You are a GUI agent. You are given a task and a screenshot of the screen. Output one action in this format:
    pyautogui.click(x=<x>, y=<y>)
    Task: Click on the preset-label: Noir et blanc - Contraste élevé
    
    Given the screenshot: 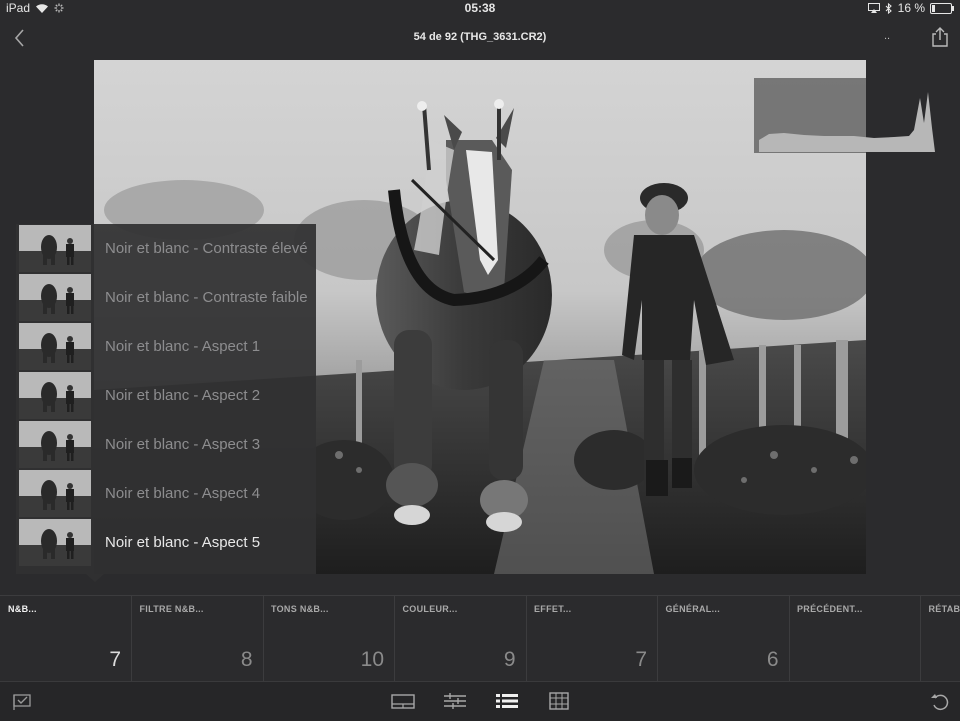 What is the action you would take?
    pyautogui.click(x=206, y=248)
    